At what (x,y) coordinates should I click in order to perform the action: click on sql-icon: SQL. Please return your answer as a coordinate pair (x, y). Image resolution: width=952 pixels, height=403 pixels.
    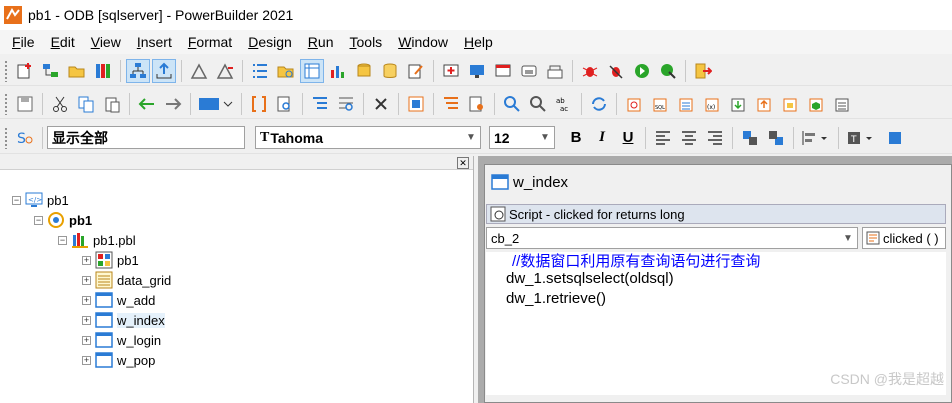
    Looking at the image, I should click on (660, 104).